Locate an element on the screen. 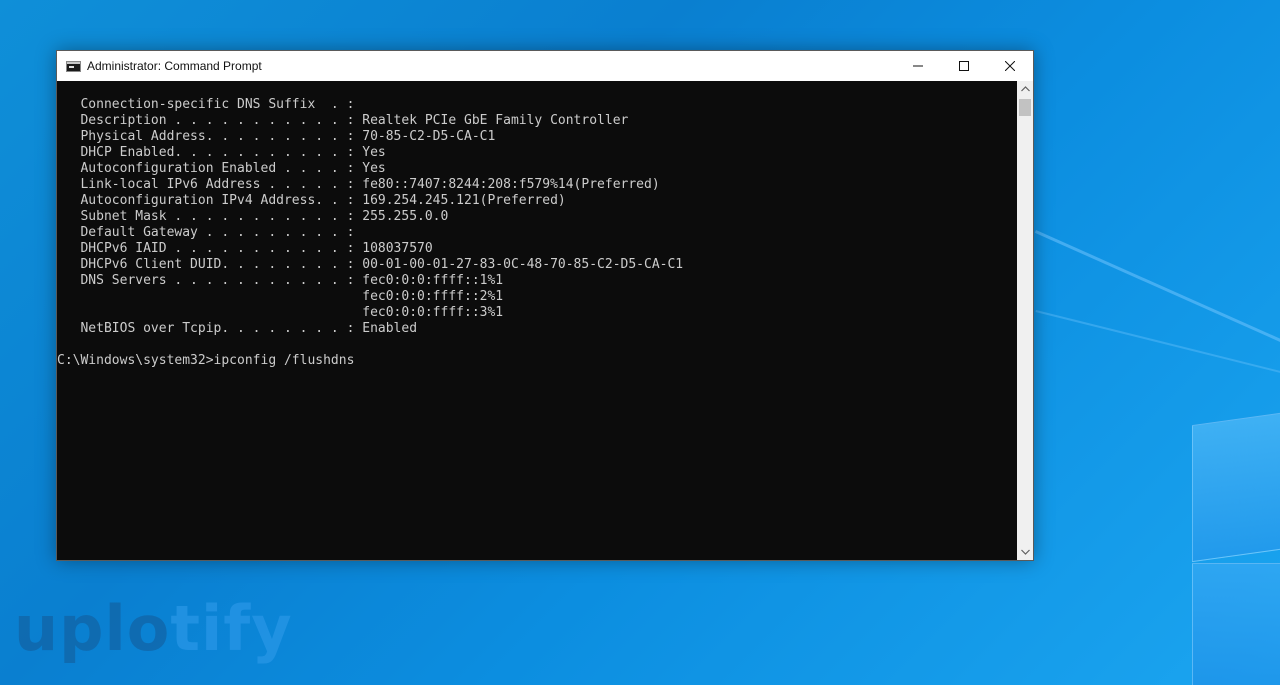 The width and height of the screenshot is (1280, 685). console-line: fec0:0:0:ffff::3%1 is located at coordinates (280, 312).